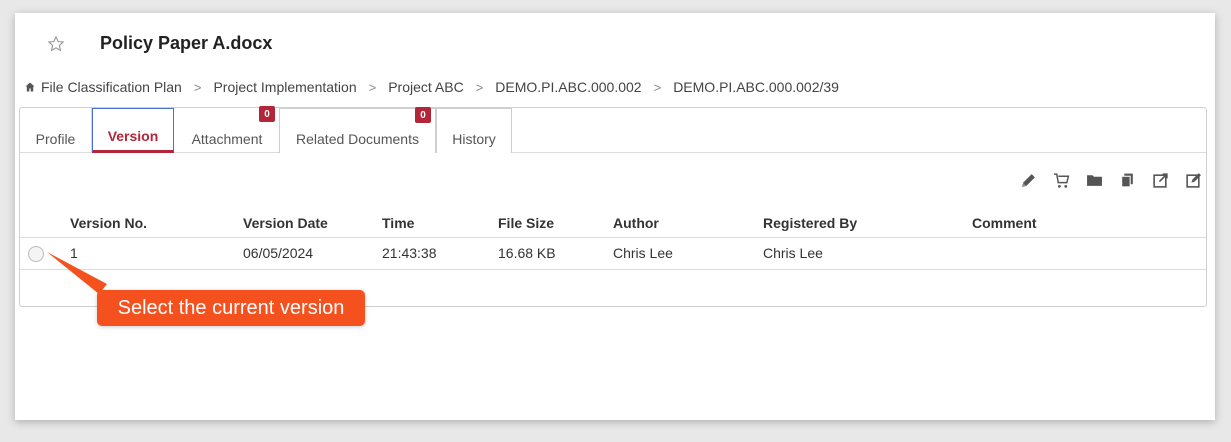 This screenshot has width=1231, height=442. What do you see at coordinates (56, 130) in the screenshot?
I see `tab-profile: Profile` at bounding box center [56, 130].